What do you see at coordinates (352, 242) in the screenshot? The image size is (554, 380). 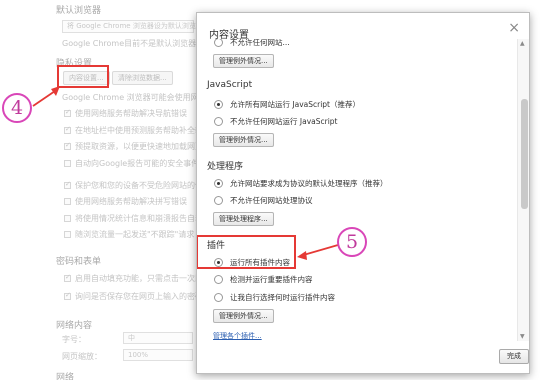 I see `step-5-marker: 5` at bounding box center [352, 242].